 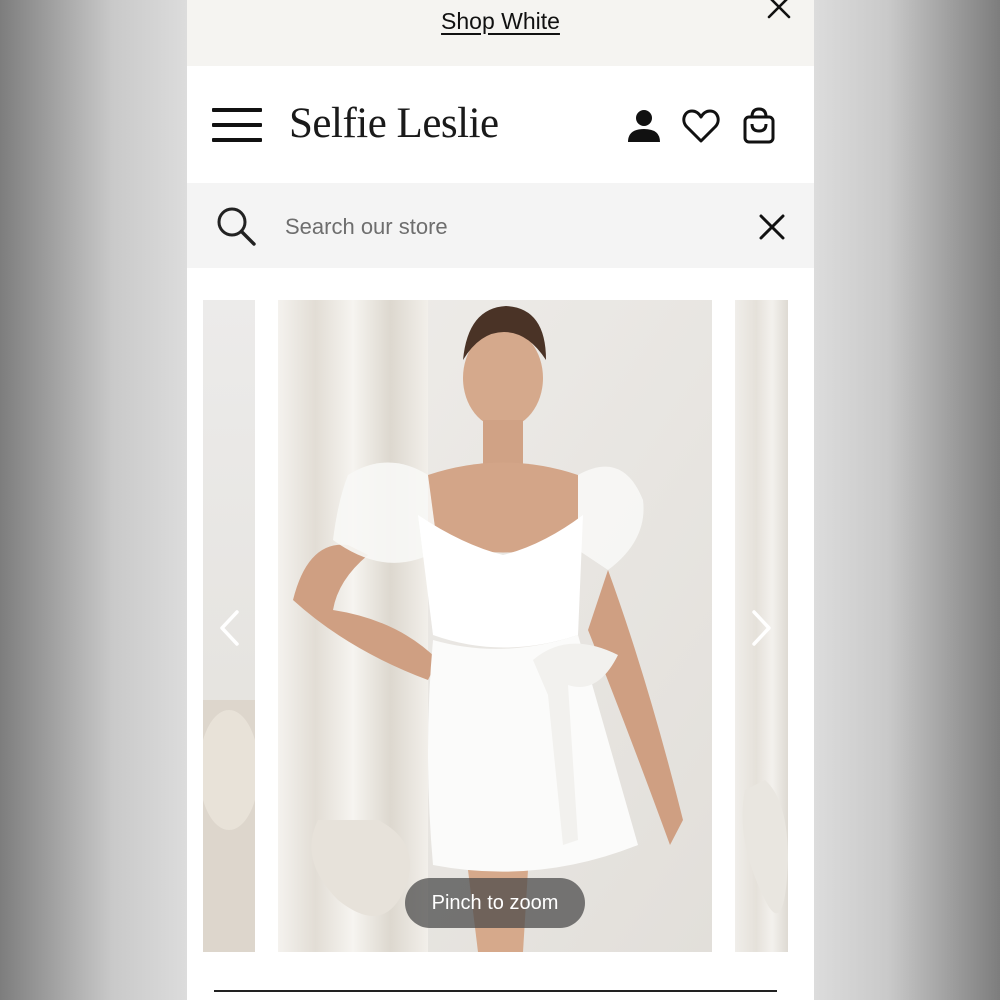 I want to click on announcement-bar: Shop White, so click(x=500, y=33).